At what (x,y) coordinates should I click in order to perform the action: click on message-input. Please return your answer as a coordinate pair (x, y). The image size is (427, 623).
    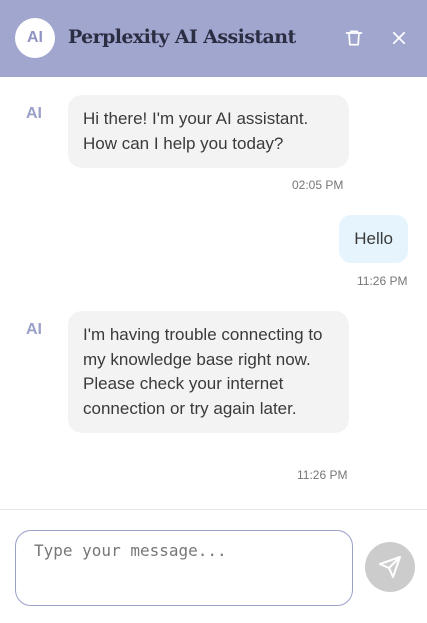
    Looking at the image, I should click on (184, 569).